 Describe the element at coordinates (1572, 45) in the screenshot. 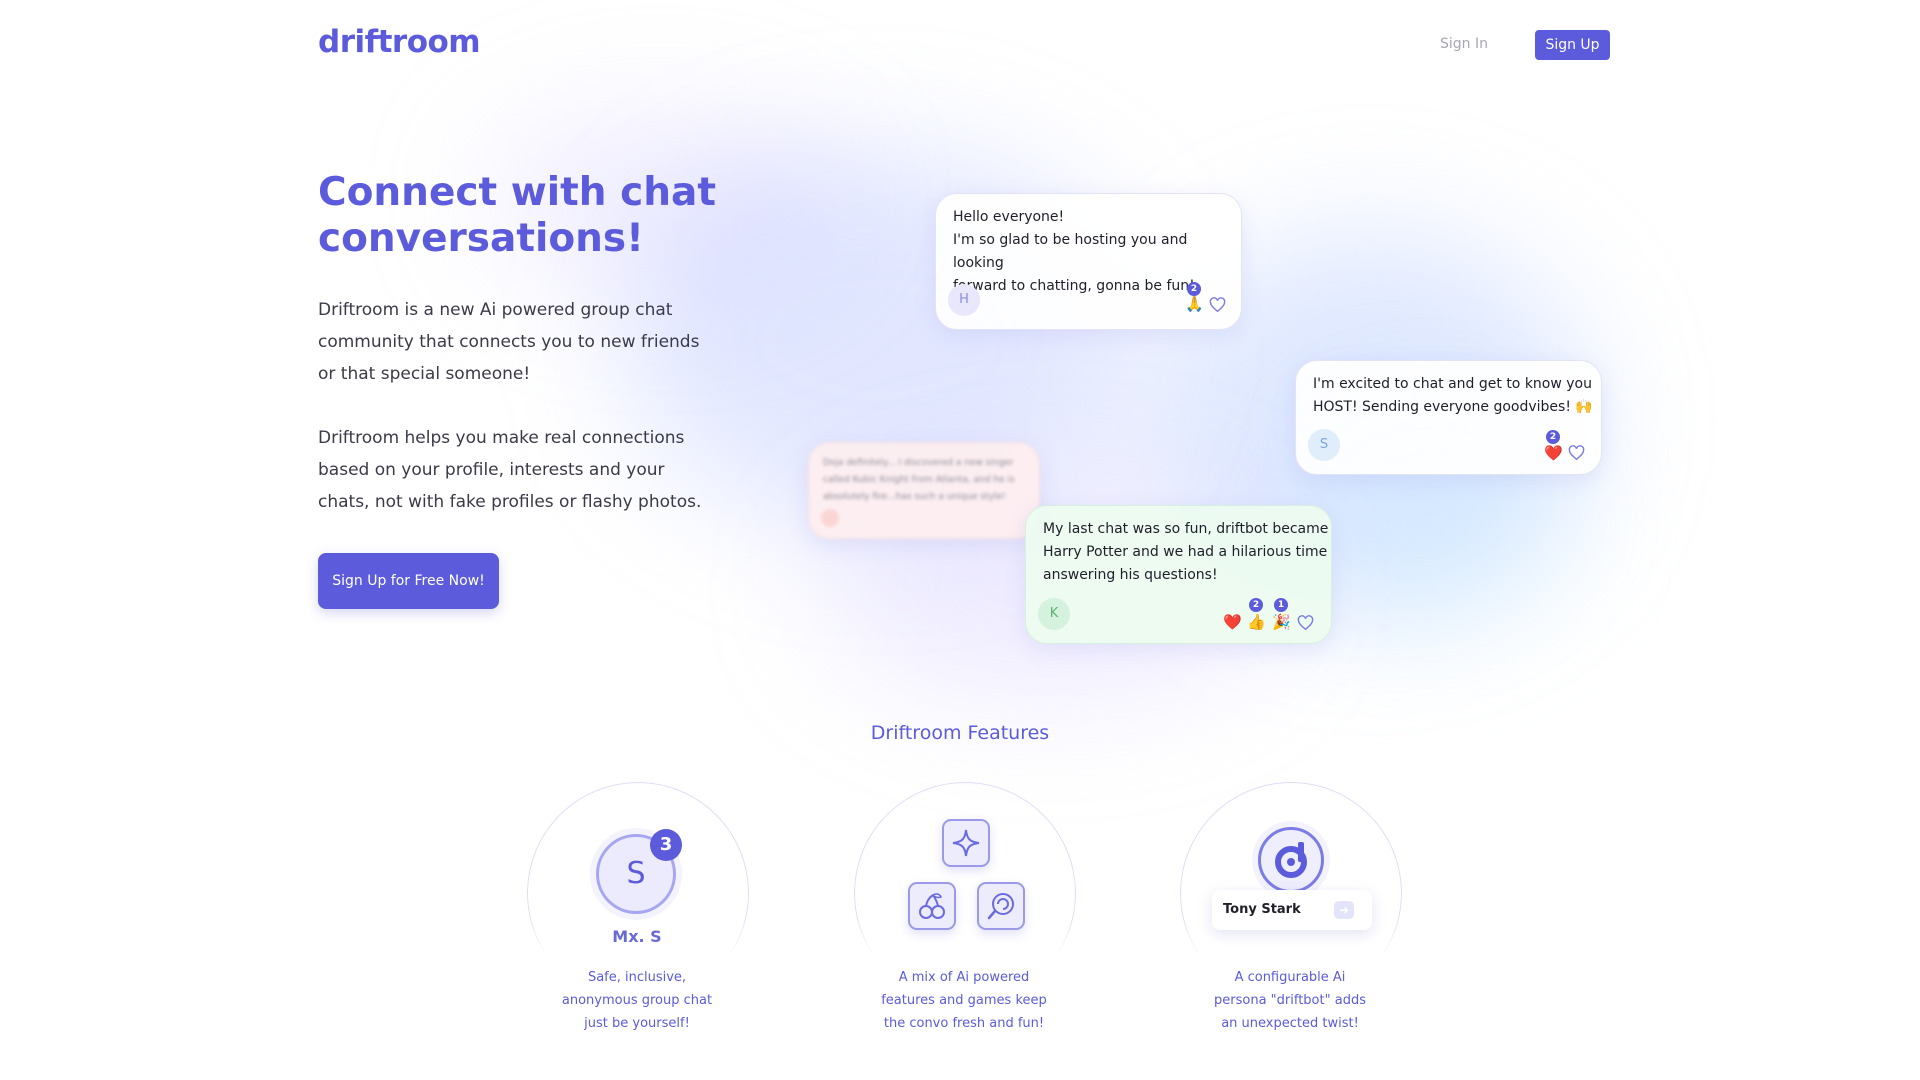

I see `sign-up-button: Sign Up` at that location.